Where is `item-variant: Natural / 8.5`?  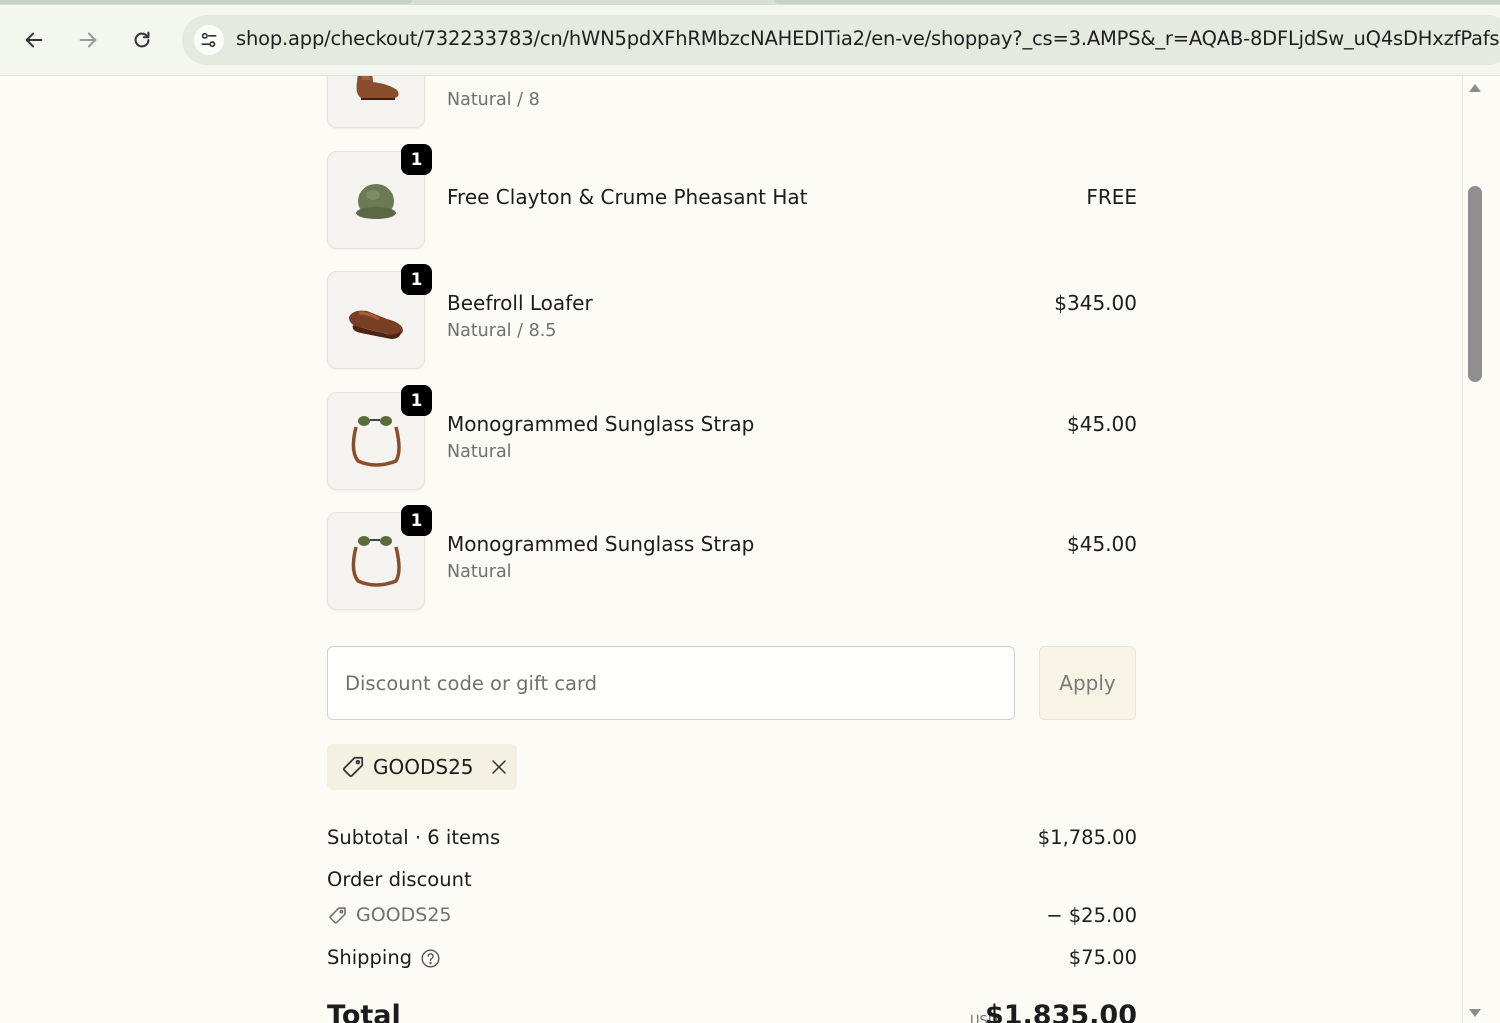 item-variant: Natural / 8.5 is located at coordinates (502, 331).